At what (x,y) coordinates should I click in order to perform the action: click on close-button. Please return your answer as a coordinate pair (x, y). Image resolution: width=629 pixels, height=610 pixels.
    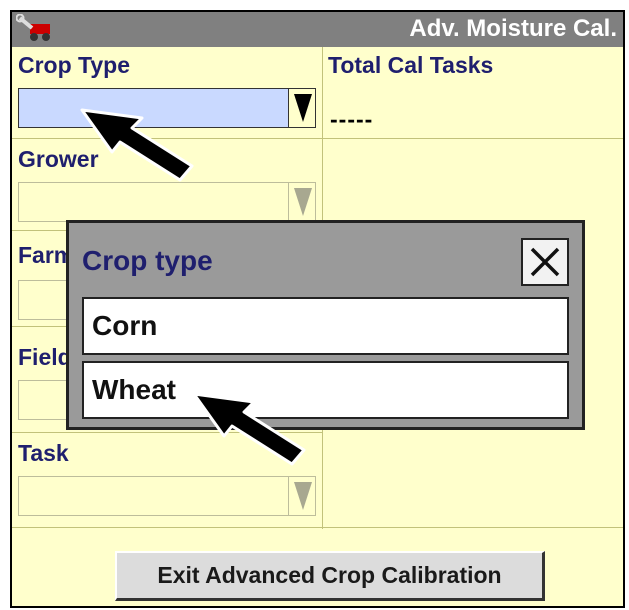
    Looking at the image, I should click on (545, 262).